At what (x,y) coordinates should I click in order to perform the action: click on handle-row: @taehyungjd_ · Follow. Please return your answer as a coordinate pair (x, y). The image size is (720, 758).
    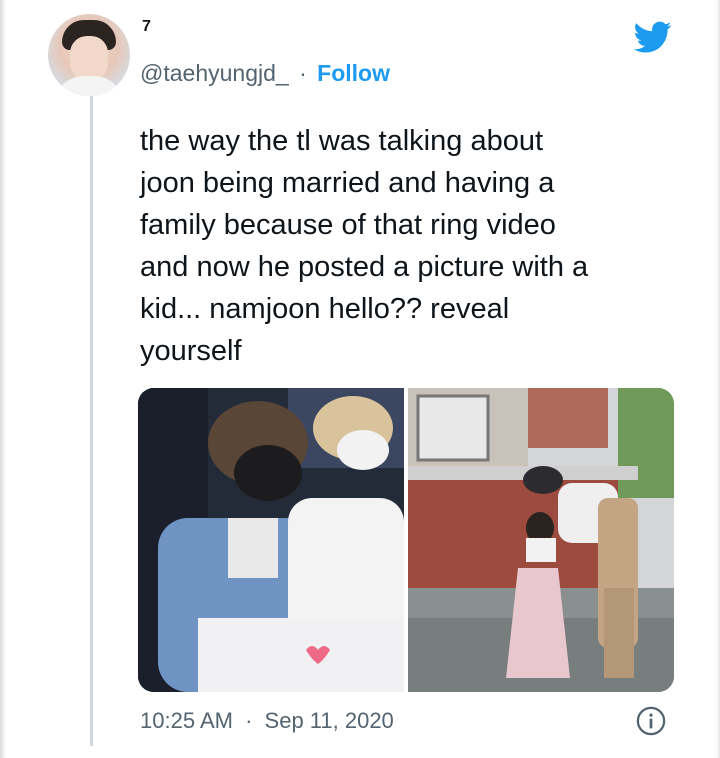
    Looking at the image, I should click on (265, 73).